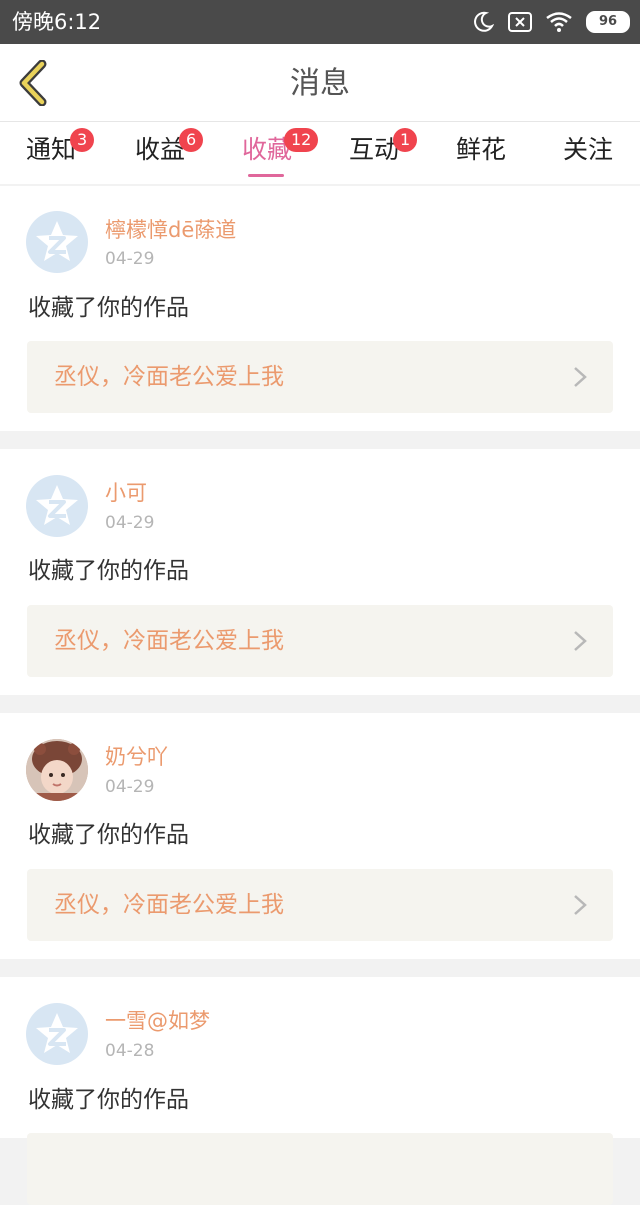 This screenshot has height=1205, width=640. I want to click on tab-label: 收益, so click(160, 149).